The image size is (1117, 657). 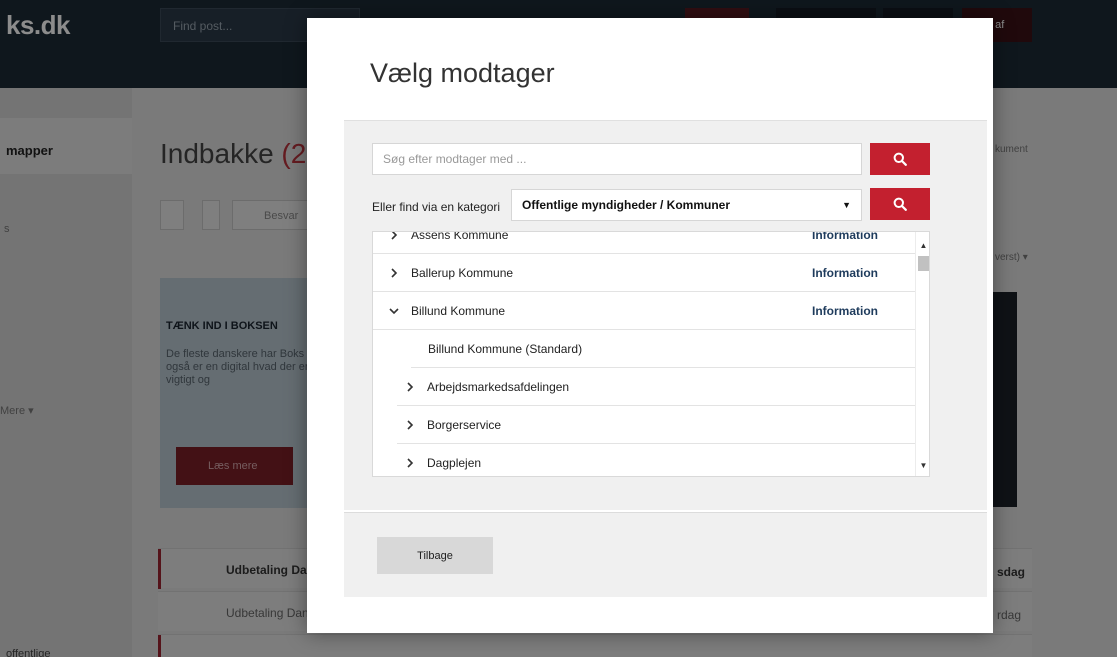 What do you see at coordinates (626, 205) in the screenshot?
I see `category-select-value: Offentlige myndigheder / Kommuner` at bounding box center [626, 205].